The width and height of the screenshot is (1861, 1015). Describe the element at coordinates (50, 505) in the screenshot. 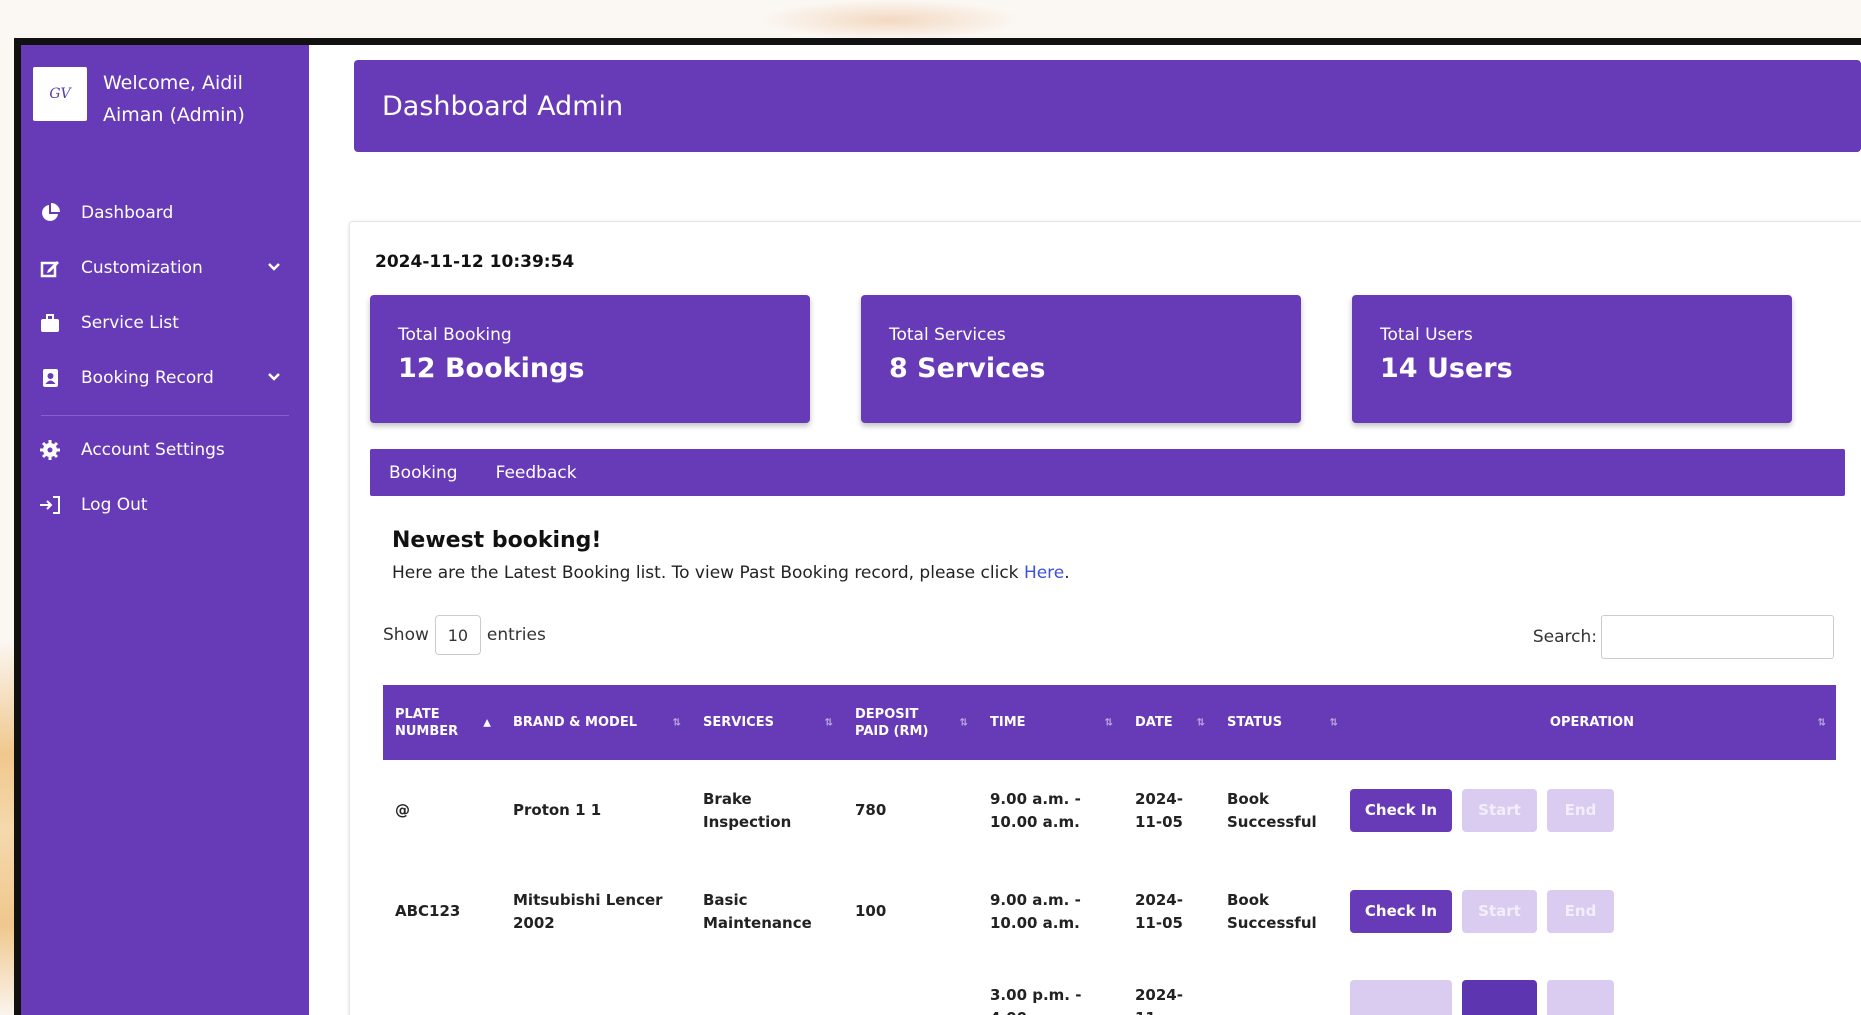

I see `logout-icon` at that location.